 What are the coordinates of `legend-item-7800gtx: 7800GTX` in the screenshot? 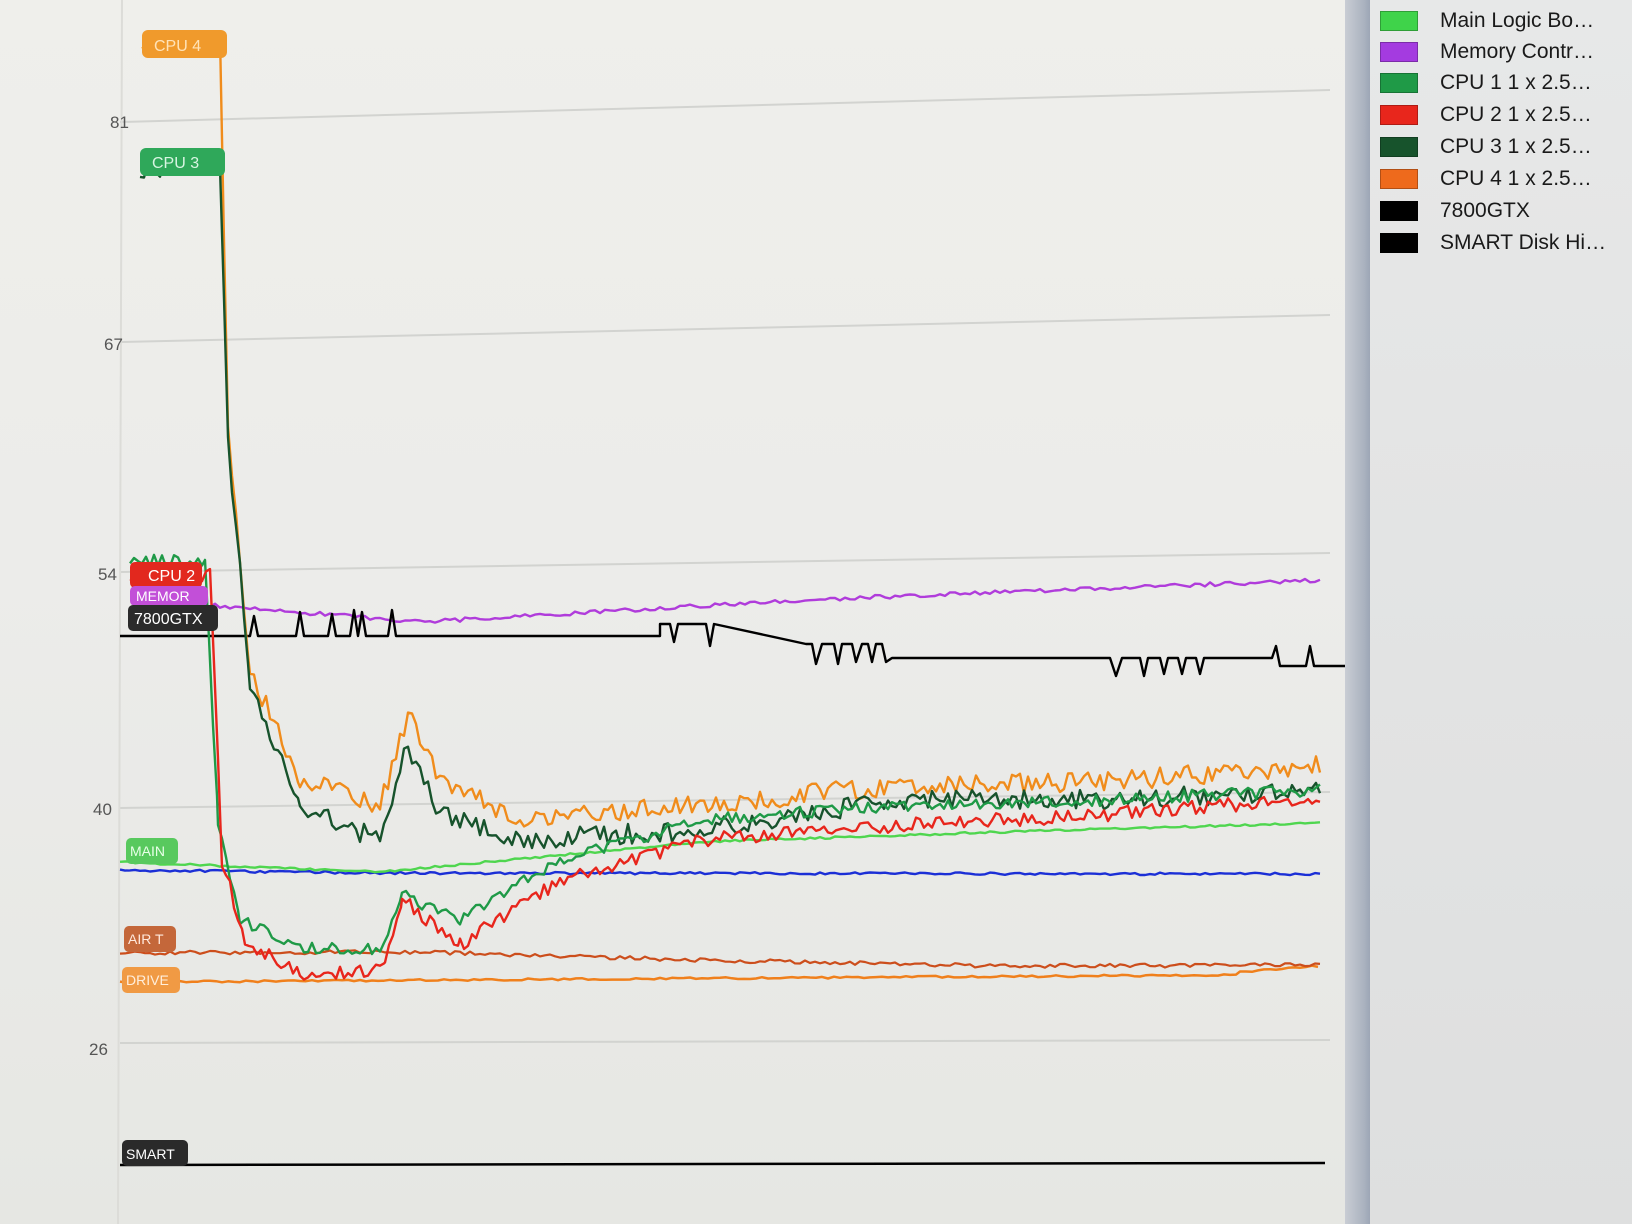 It's located at (1506, 211).